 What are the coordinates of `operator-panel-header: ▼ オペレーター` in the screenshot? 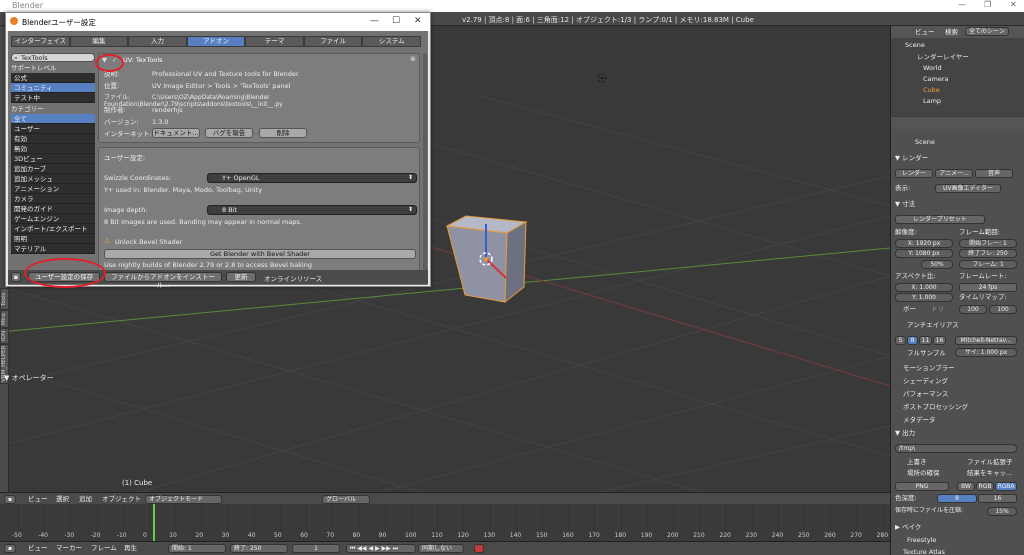 It's located at (52, 380).